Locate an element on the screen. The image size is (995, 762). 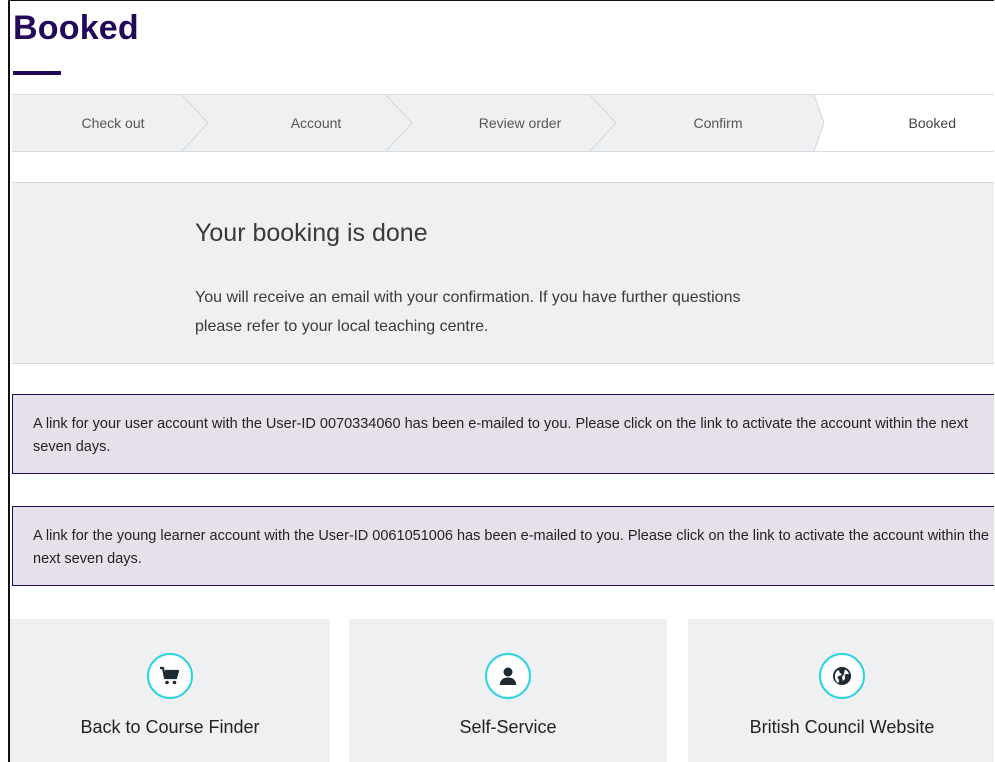
step-label: Confirm is located at coordinates (718, 123).